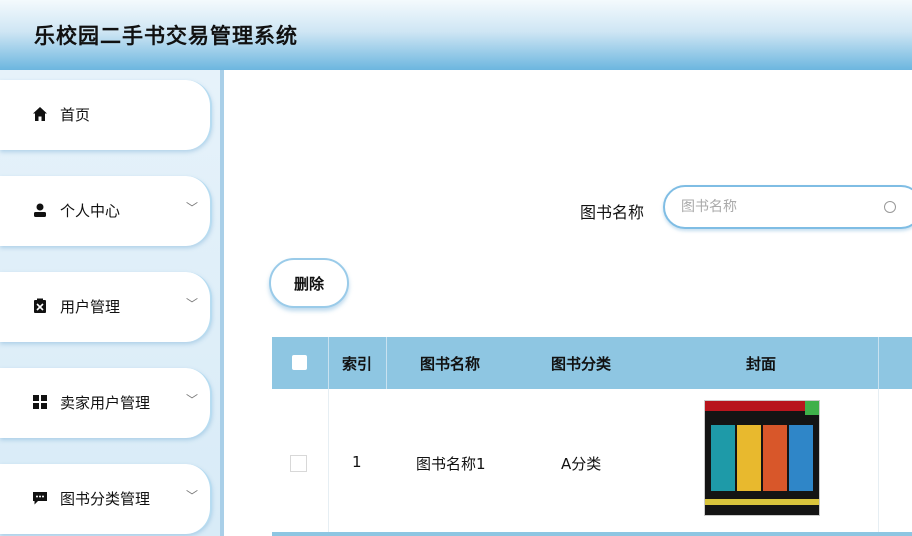 The width and height of the screenshot is (912, 536). I want to click on book-name-search-input, so click(787, 207).